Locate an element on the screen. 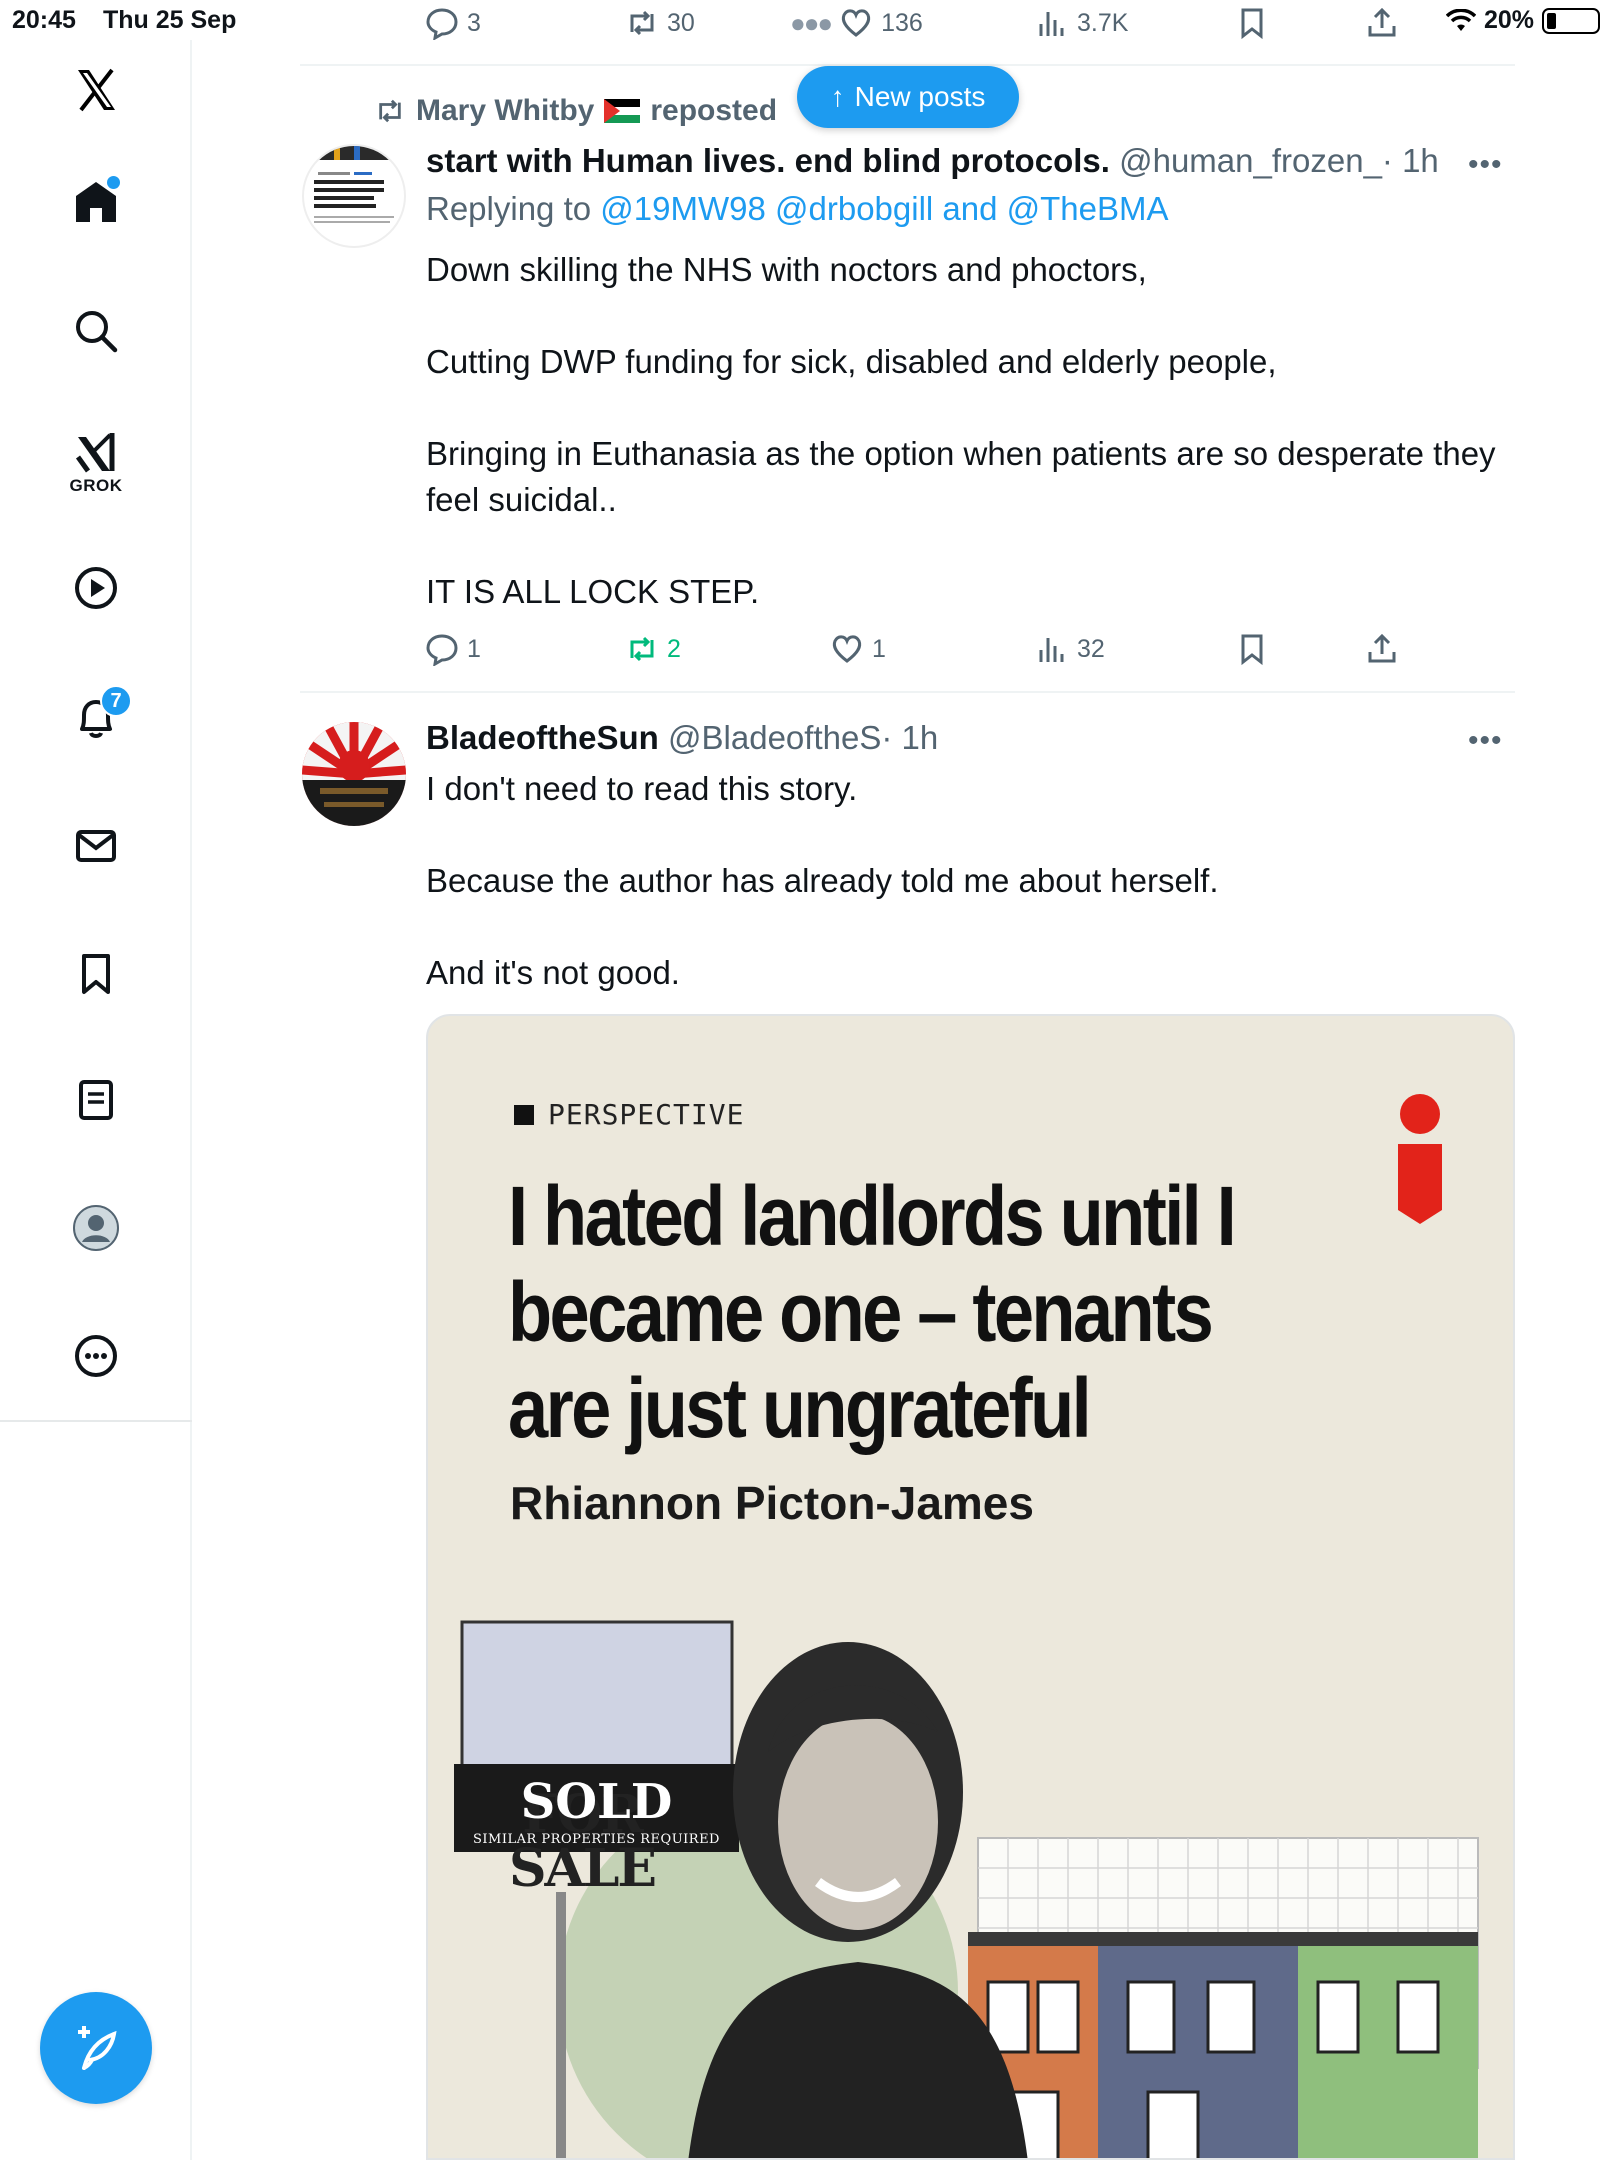 The width and height of the screenshot is (1620, 2160). palestine-flag-icon is located at coordinates (622, 111).